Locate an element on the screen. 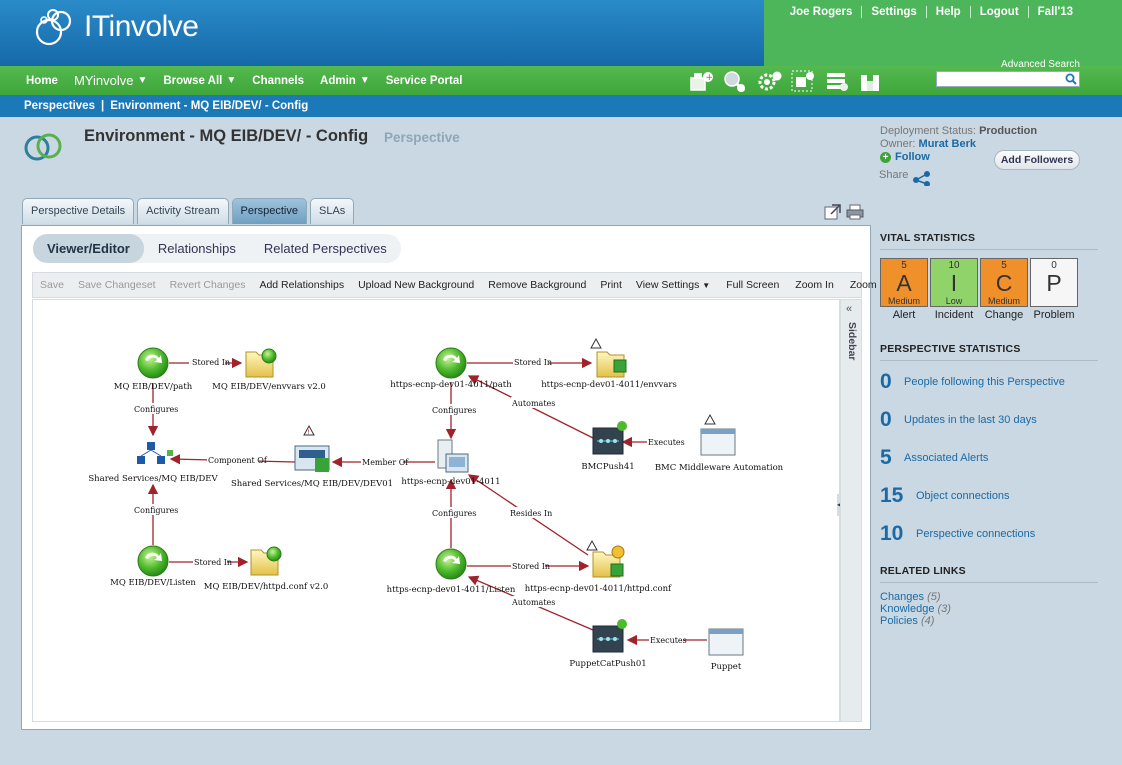 The height and width of the screenshot is (765, 1122). stat-row: 10 Perspective connections is located at coordinates (989, 534).